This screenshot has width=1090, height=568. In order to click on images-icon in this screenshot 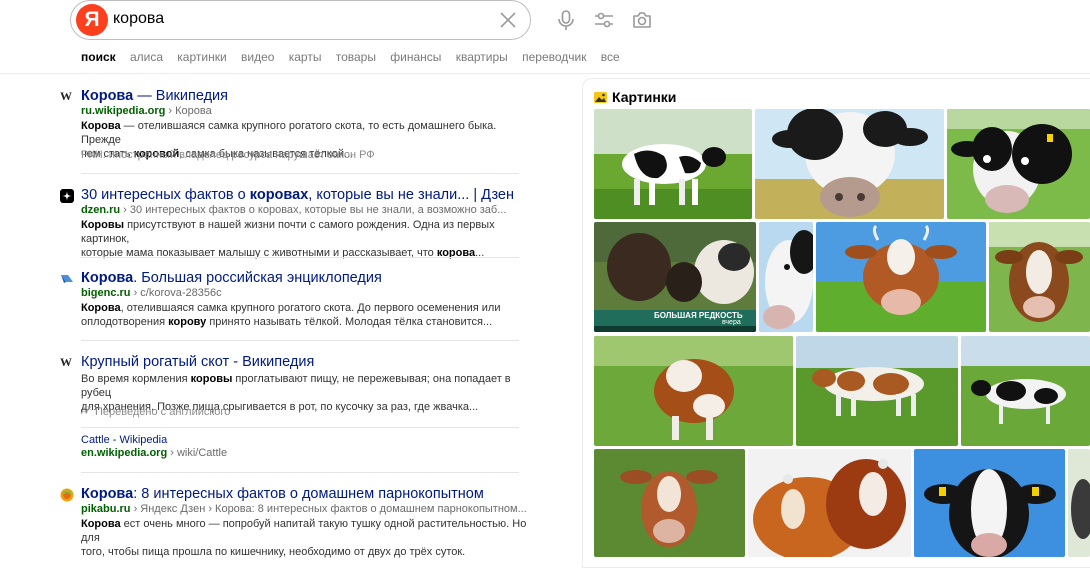, I will do `click(600, 97)`.